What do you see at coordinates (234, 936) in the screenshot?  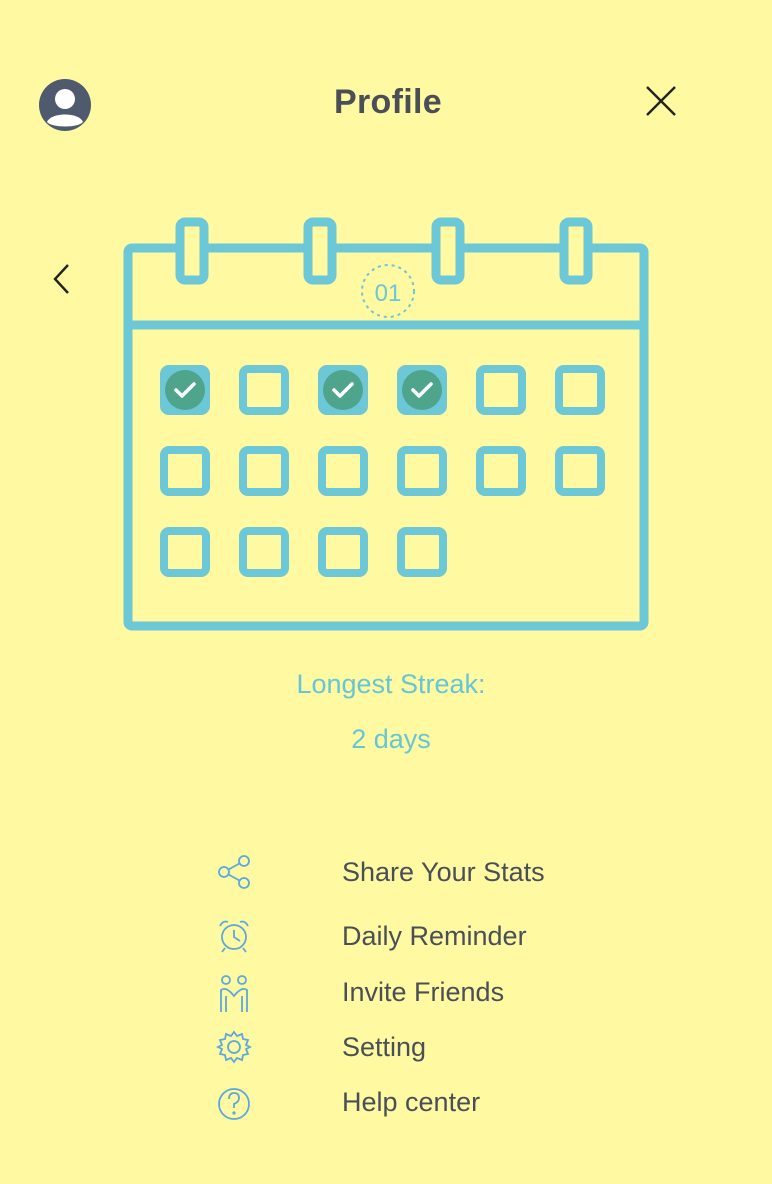 I see `alarm-clock-icon` at bounding box center [234, 936].